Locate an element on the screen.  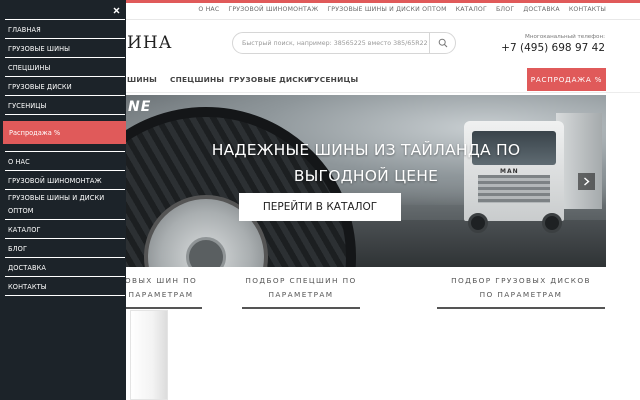
drawer-item-blog: БЛОГ is located at coordinates (63, 248).